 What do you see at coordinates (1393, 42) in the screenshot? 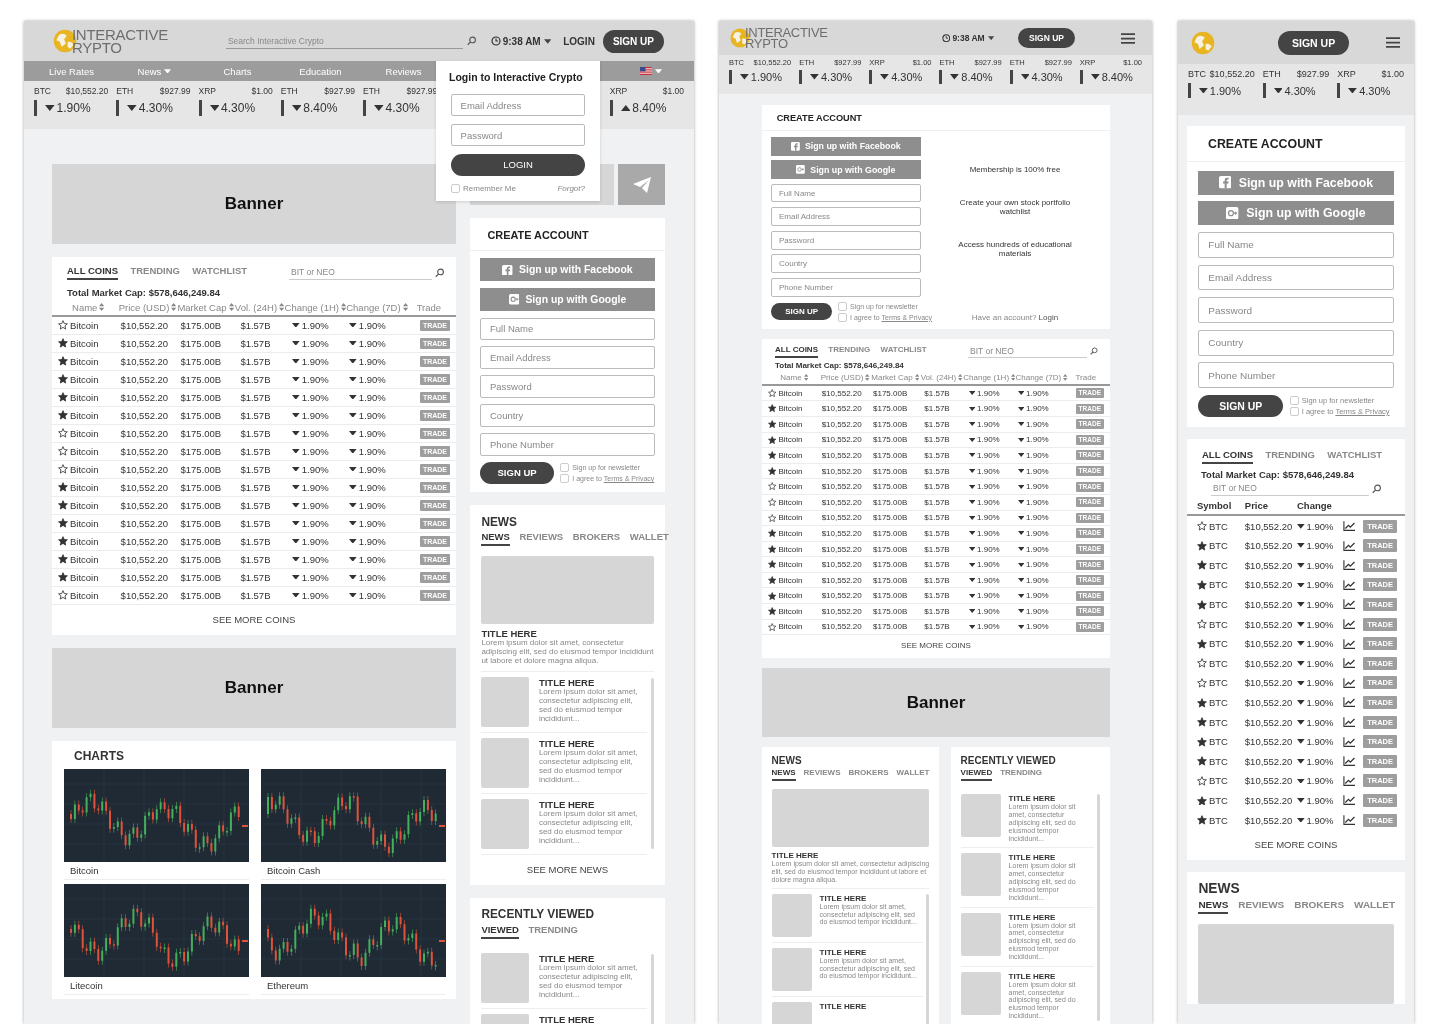
I see `menu-icon` at bounding box center [1393, 42].